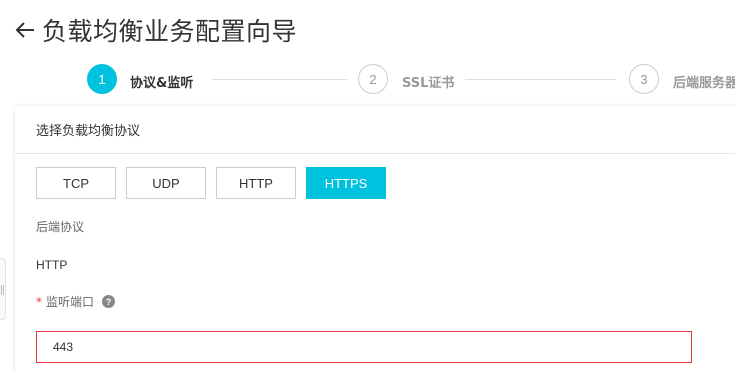  I want to click on page-title: 负载均衡业务配置向导, so click(170, 31).